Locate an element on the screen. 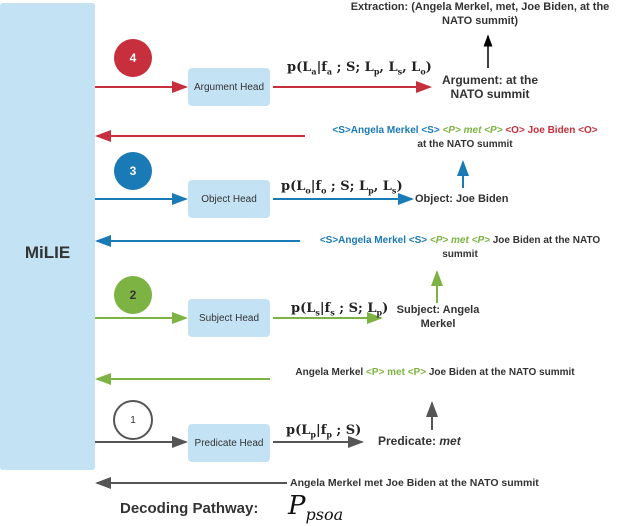  step-3-badge: 3 is located at coordinates (133, 171).